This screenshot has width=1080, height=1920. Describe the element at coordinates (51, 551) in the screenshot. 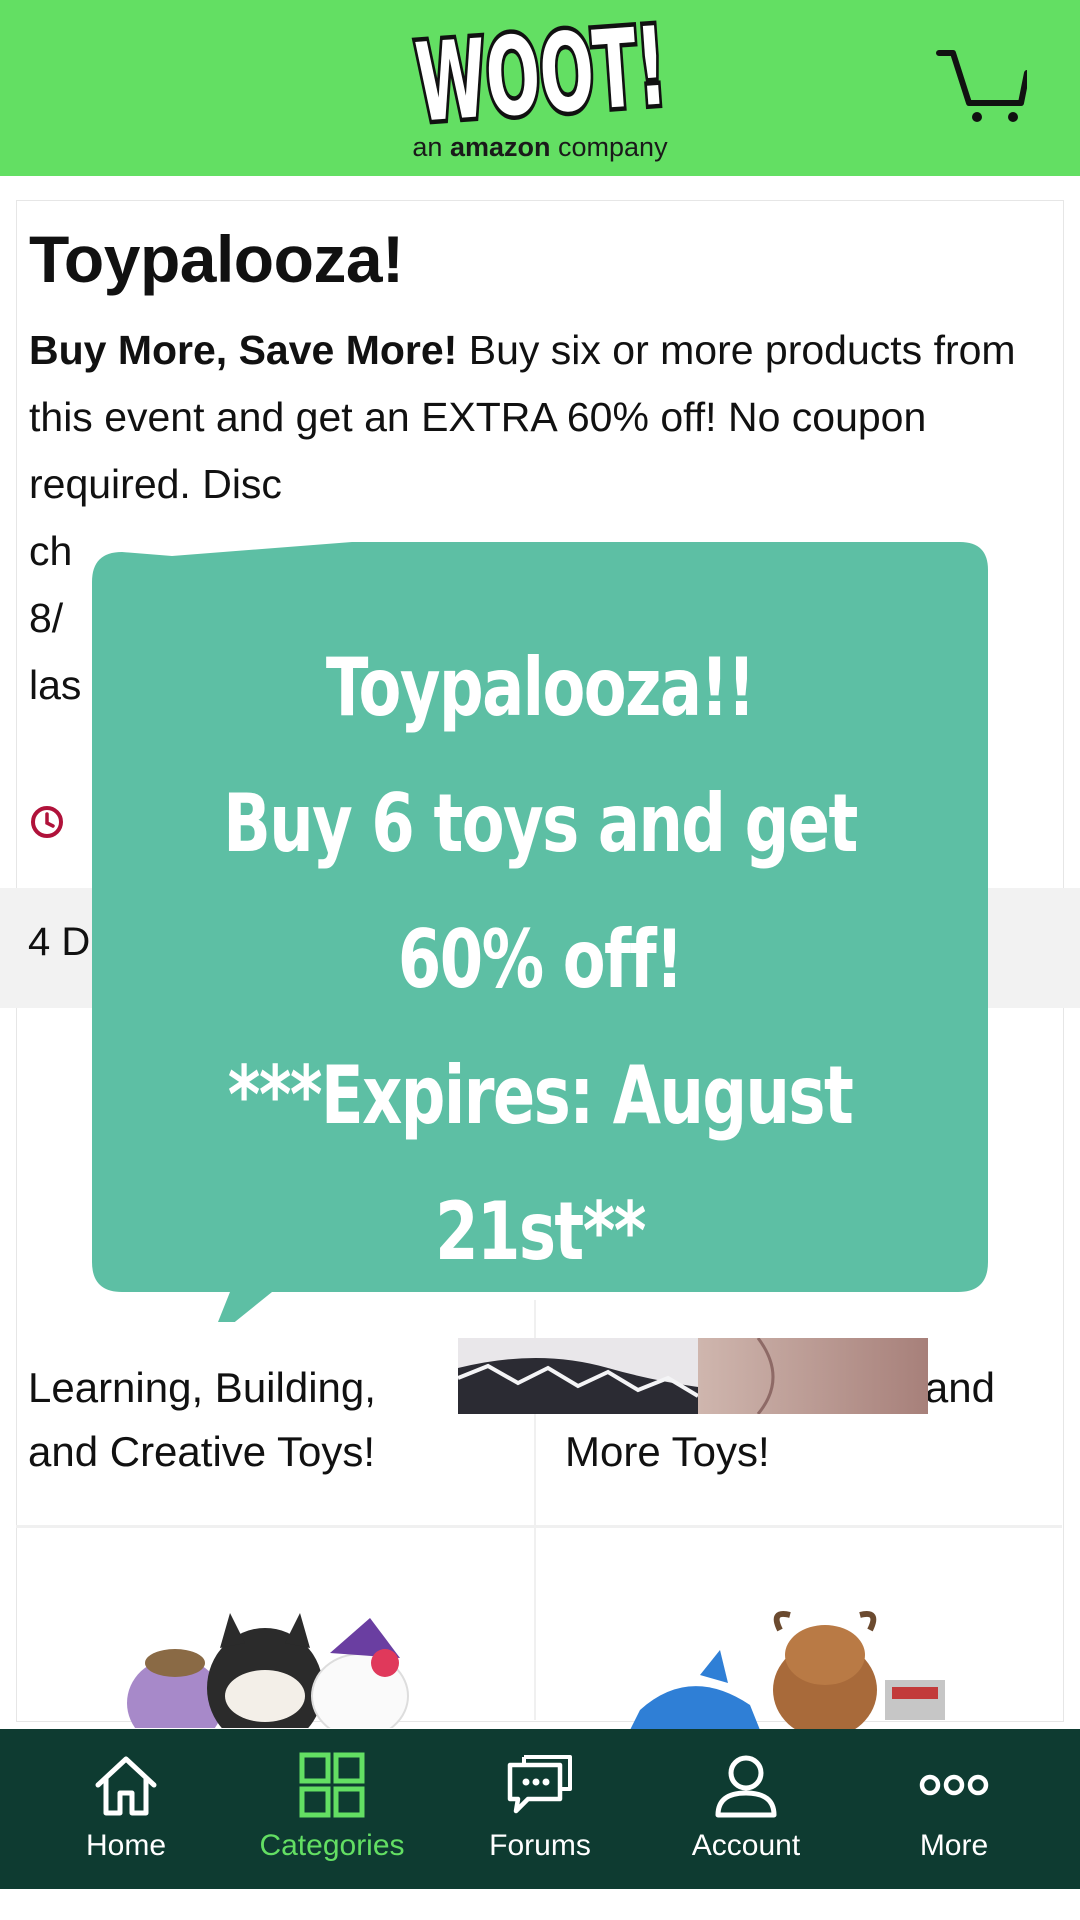

I see `description-fragment: ch` at that location.